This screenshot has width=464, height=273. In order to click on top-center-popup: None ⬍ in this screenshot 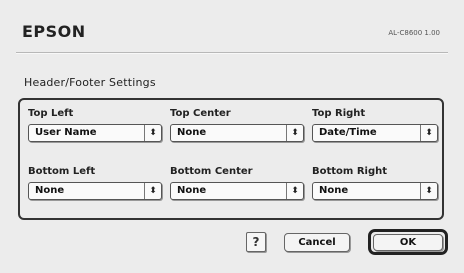, I will do `click(237, 133)`.